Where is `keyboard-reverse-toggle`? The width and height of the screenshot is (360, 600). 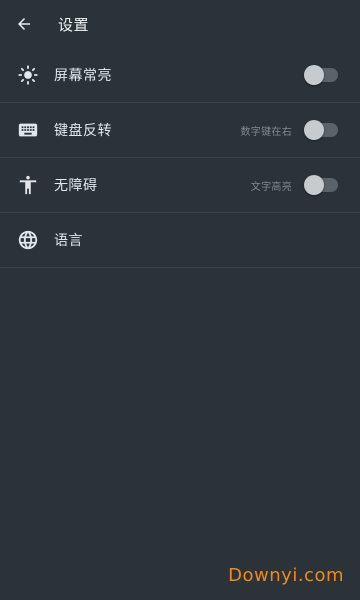
keyboard-reverse-toggle is located at coordinates (321, 130).